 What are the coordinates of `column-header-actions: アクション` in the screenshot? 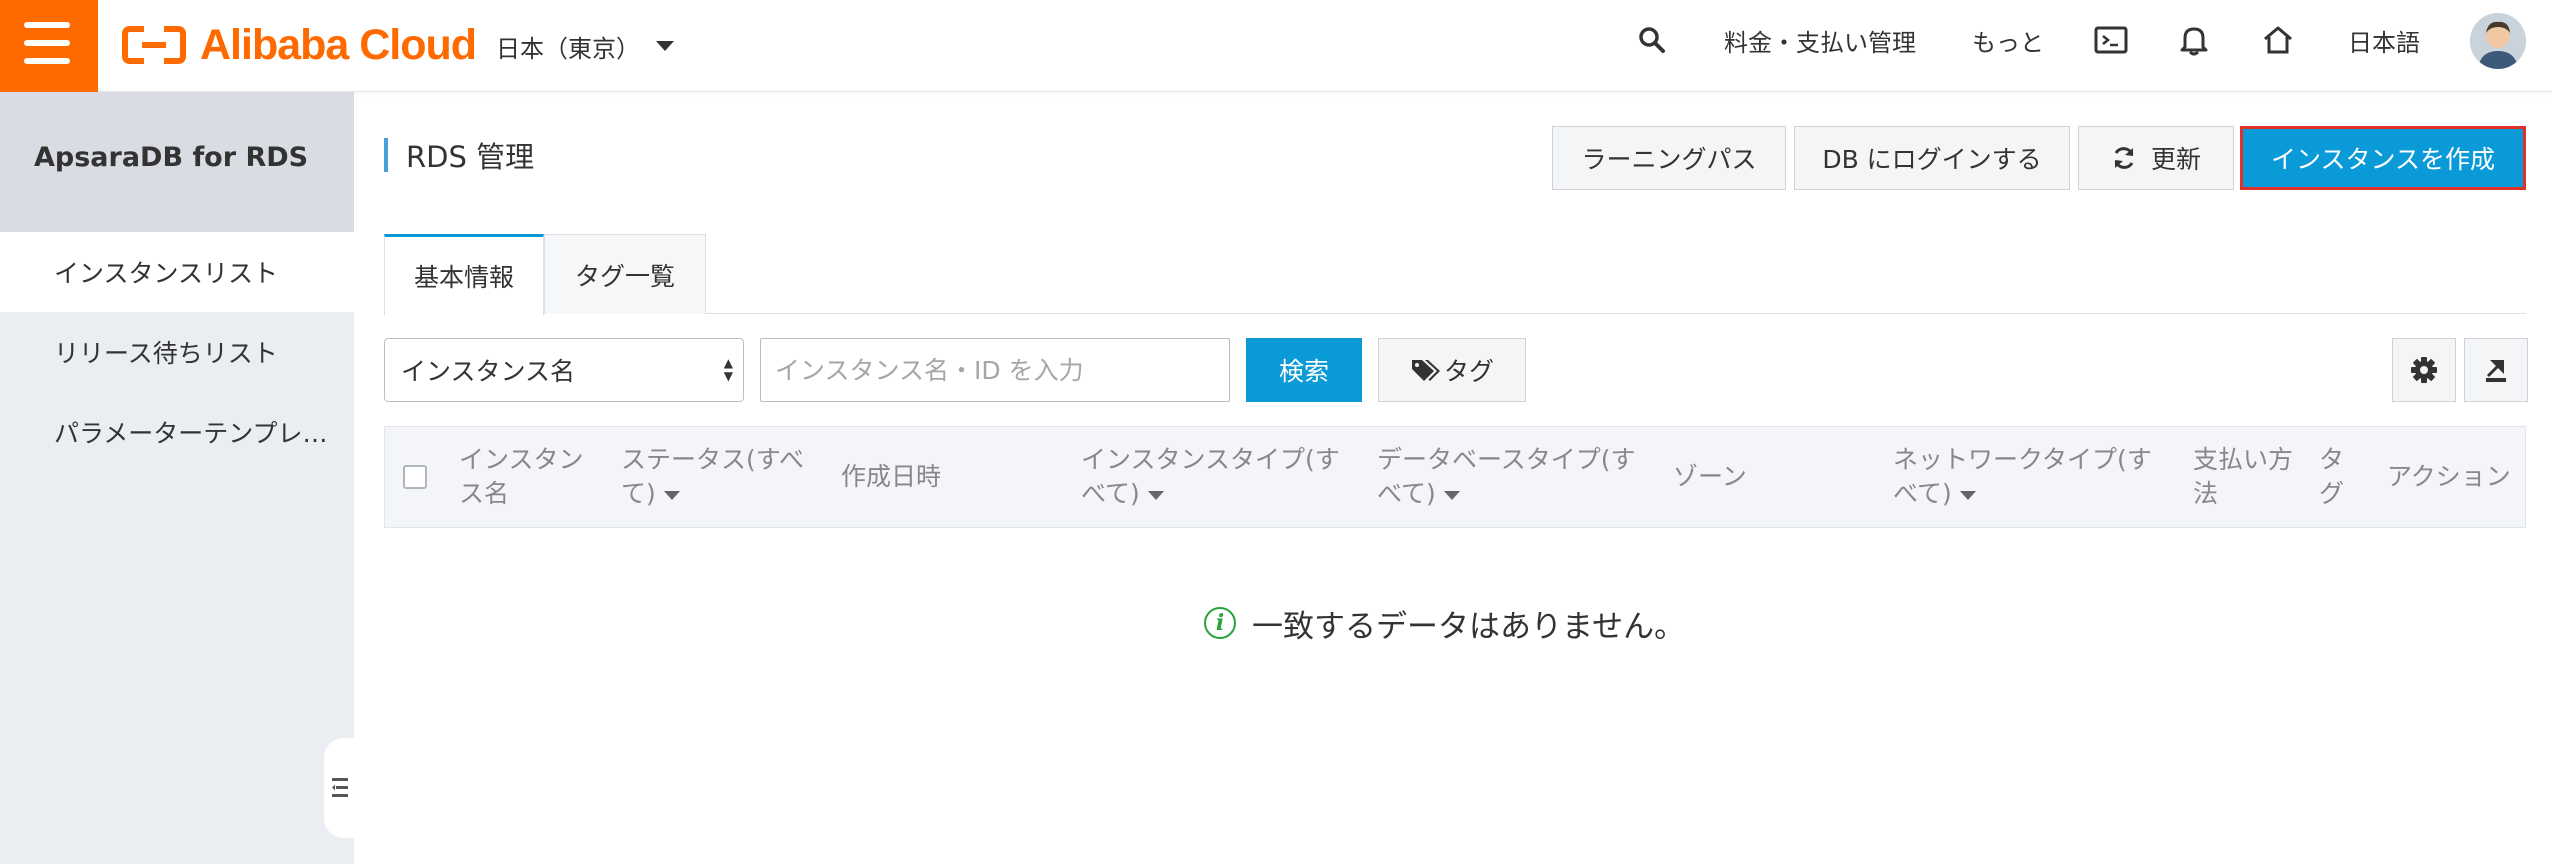 It's located at (2449, 477).